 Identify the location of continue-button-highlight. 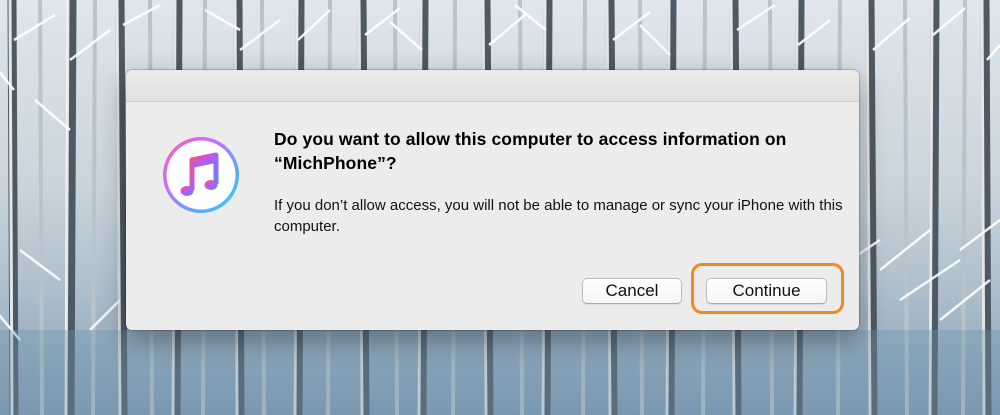
(767, 288).